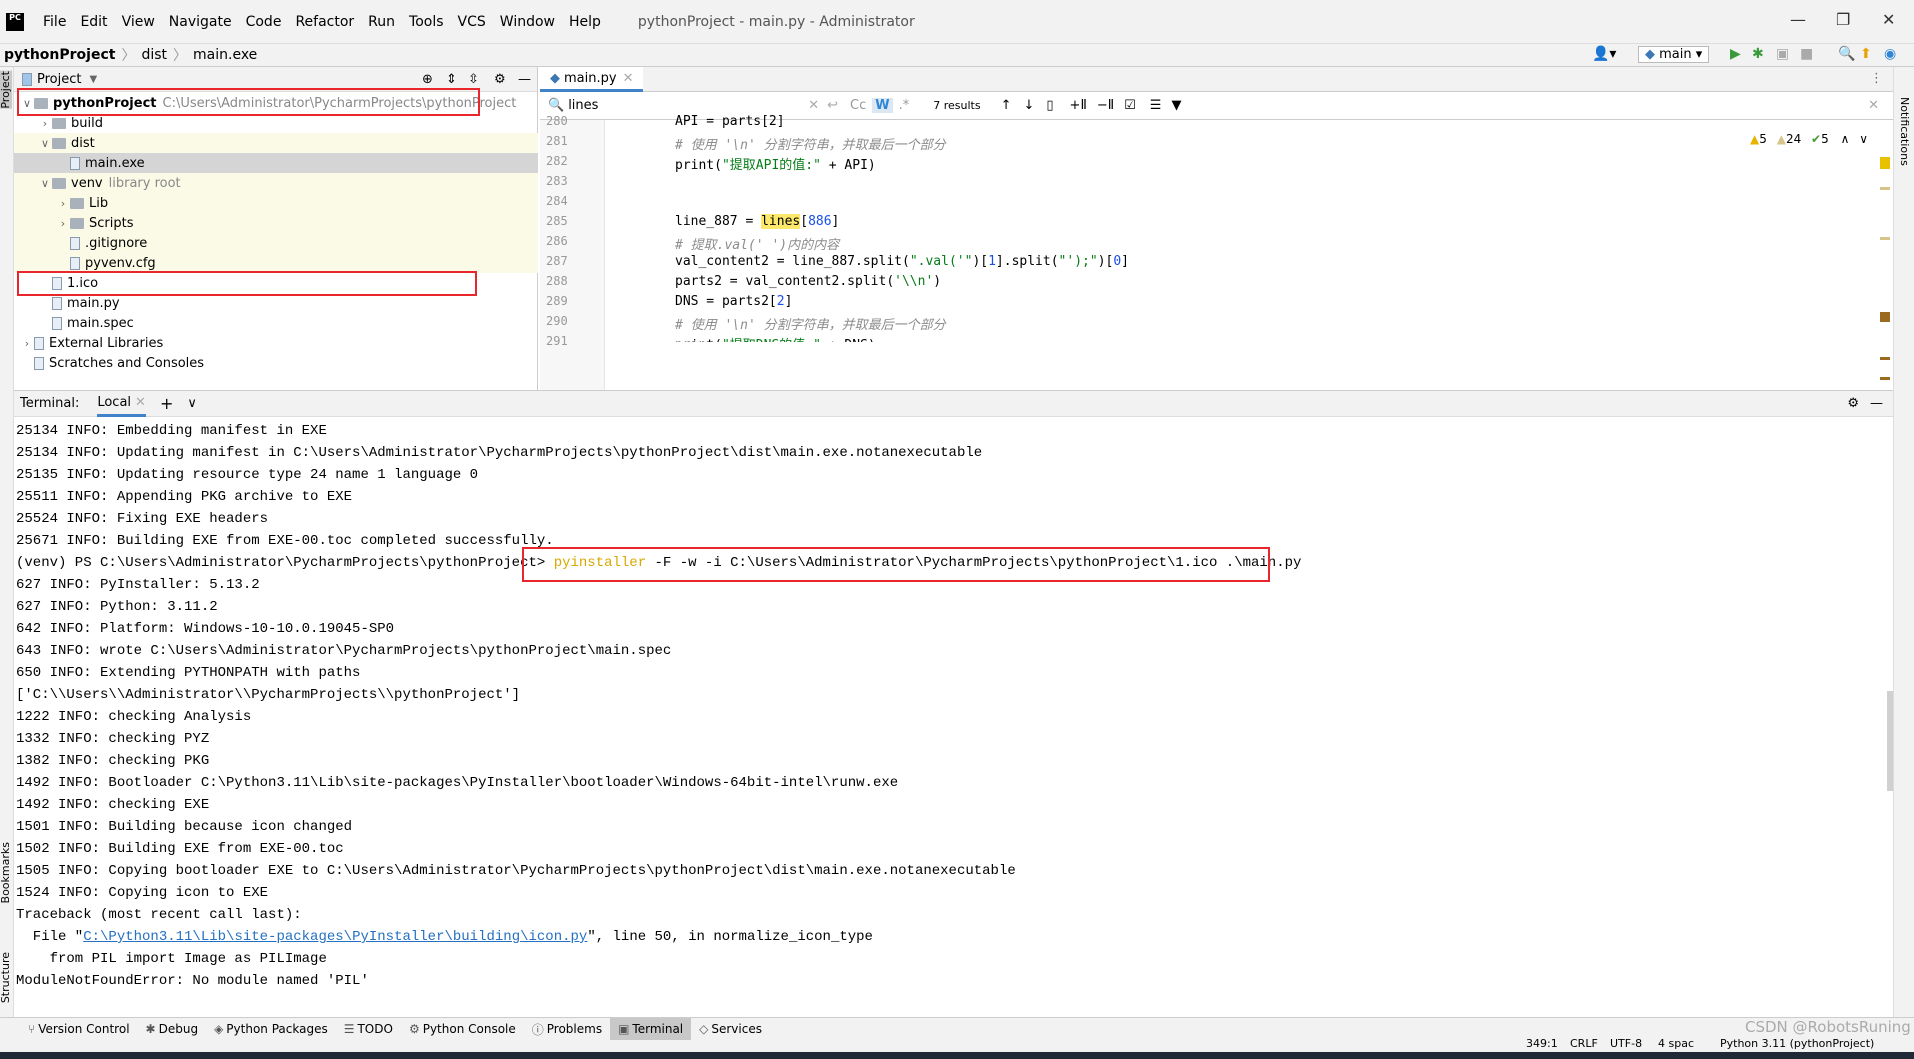 The height and width of the screenshot is (1059, 1914). What do you see at coordinates (6, 872) in the screenshot?
I see `bookmarks-tool-button: Bookmarks` at bounding box center [6, 872].